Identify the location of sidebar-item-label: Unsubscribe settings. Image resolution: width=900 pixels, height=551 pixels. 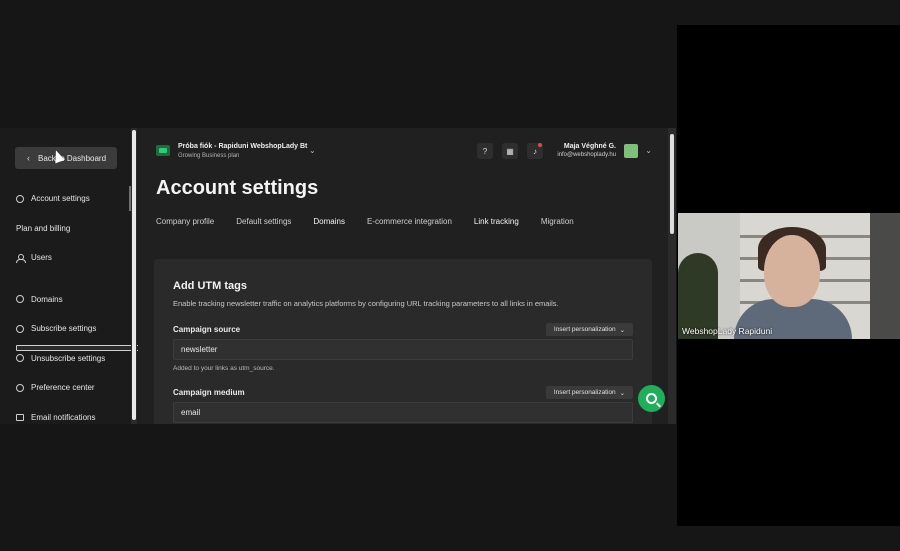
(68, 358).